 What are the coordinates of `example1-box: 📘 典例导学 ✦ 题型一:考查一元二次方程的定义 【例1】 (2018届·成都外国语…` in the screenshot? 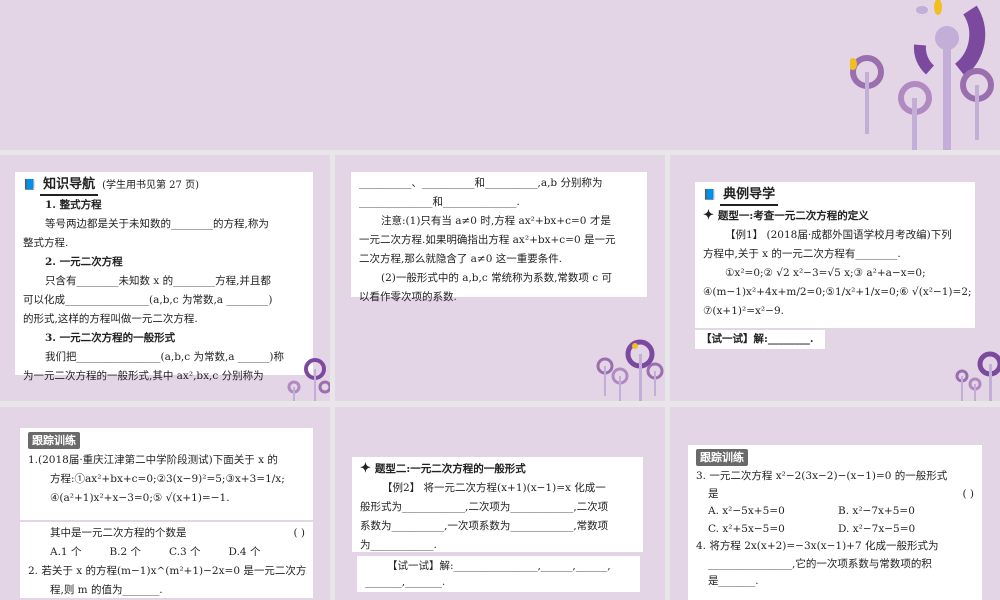 It's located at (835, 255).